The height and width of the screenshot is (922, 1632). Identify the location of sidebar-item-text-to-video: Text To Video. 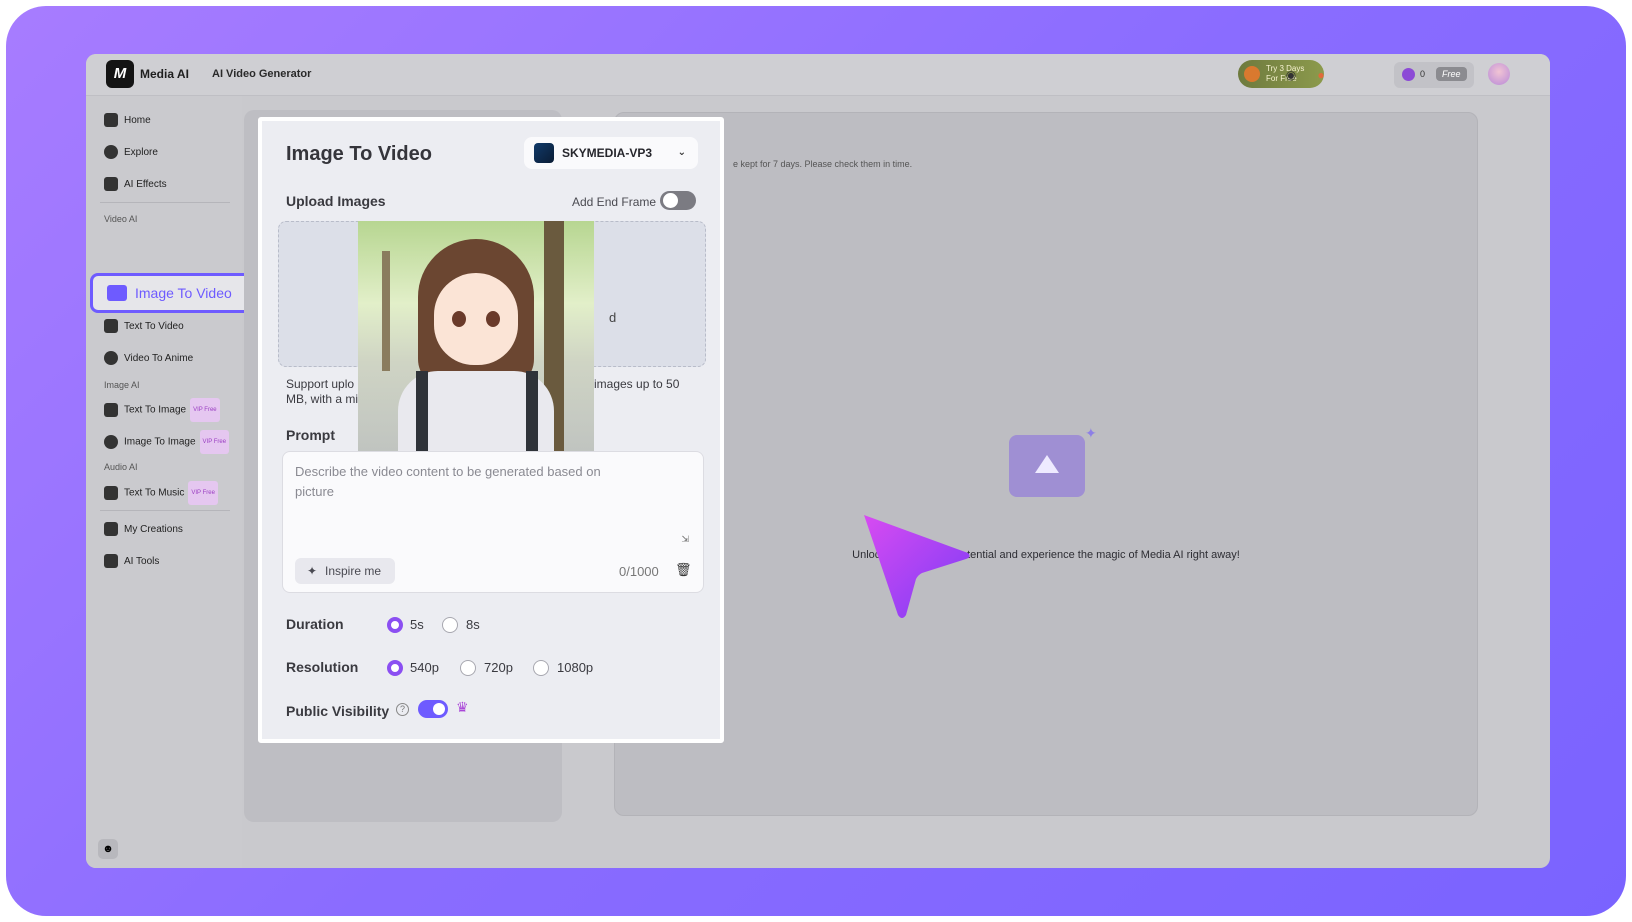
(144, 327).